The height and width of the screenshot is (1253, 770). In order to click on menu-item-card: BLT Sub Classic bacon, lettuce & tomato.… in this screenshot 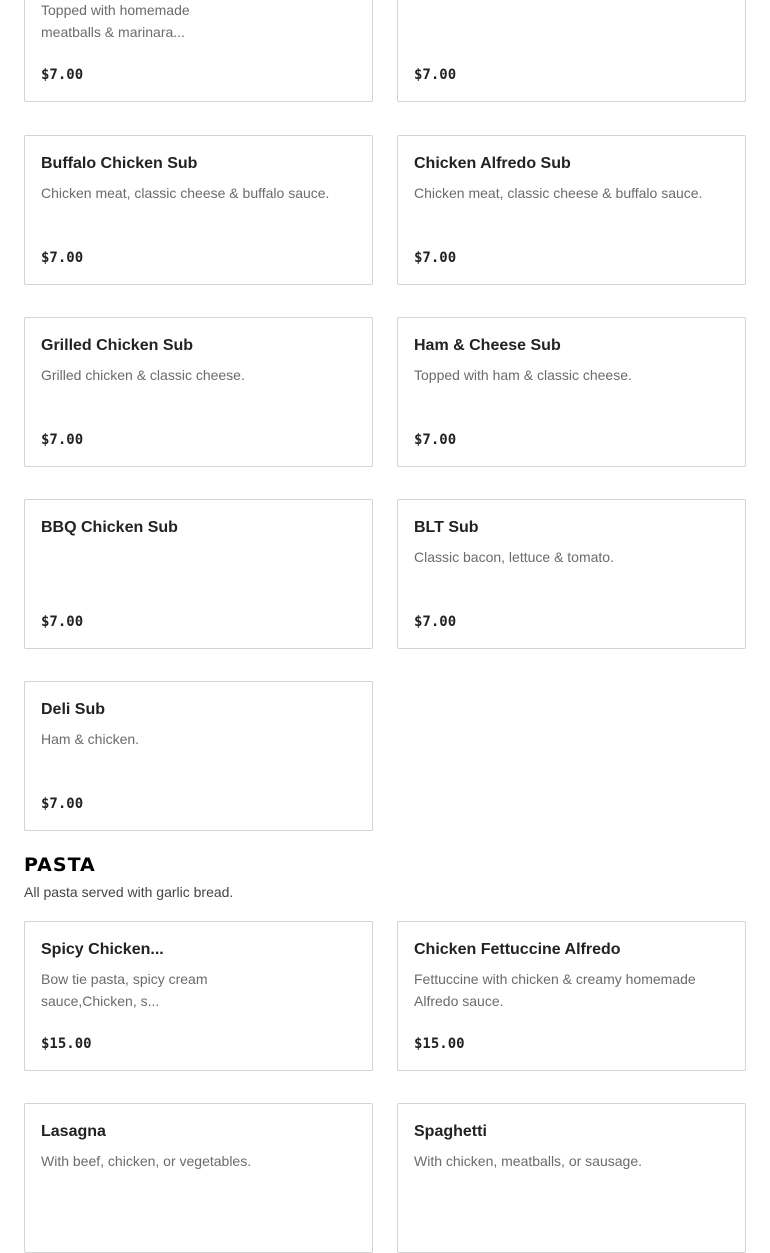, I will do `click(571, 574)`.